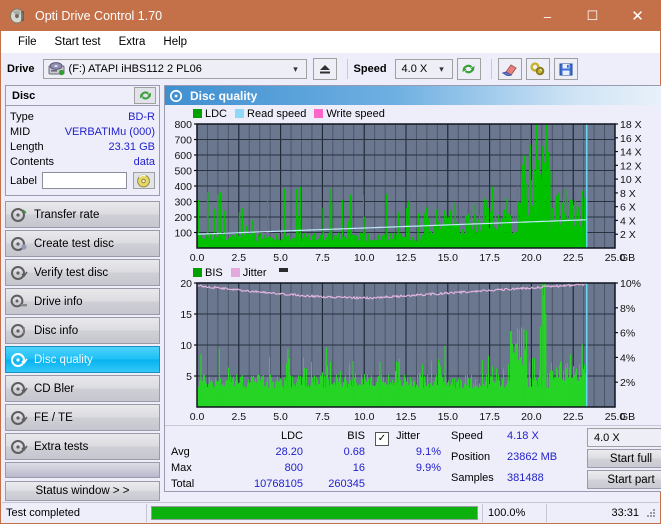 This screenshot has height=524, width=661. Describe the element at coordinates (238, 258) in the screenshot. I see `svg-text: 2.5` at that location.